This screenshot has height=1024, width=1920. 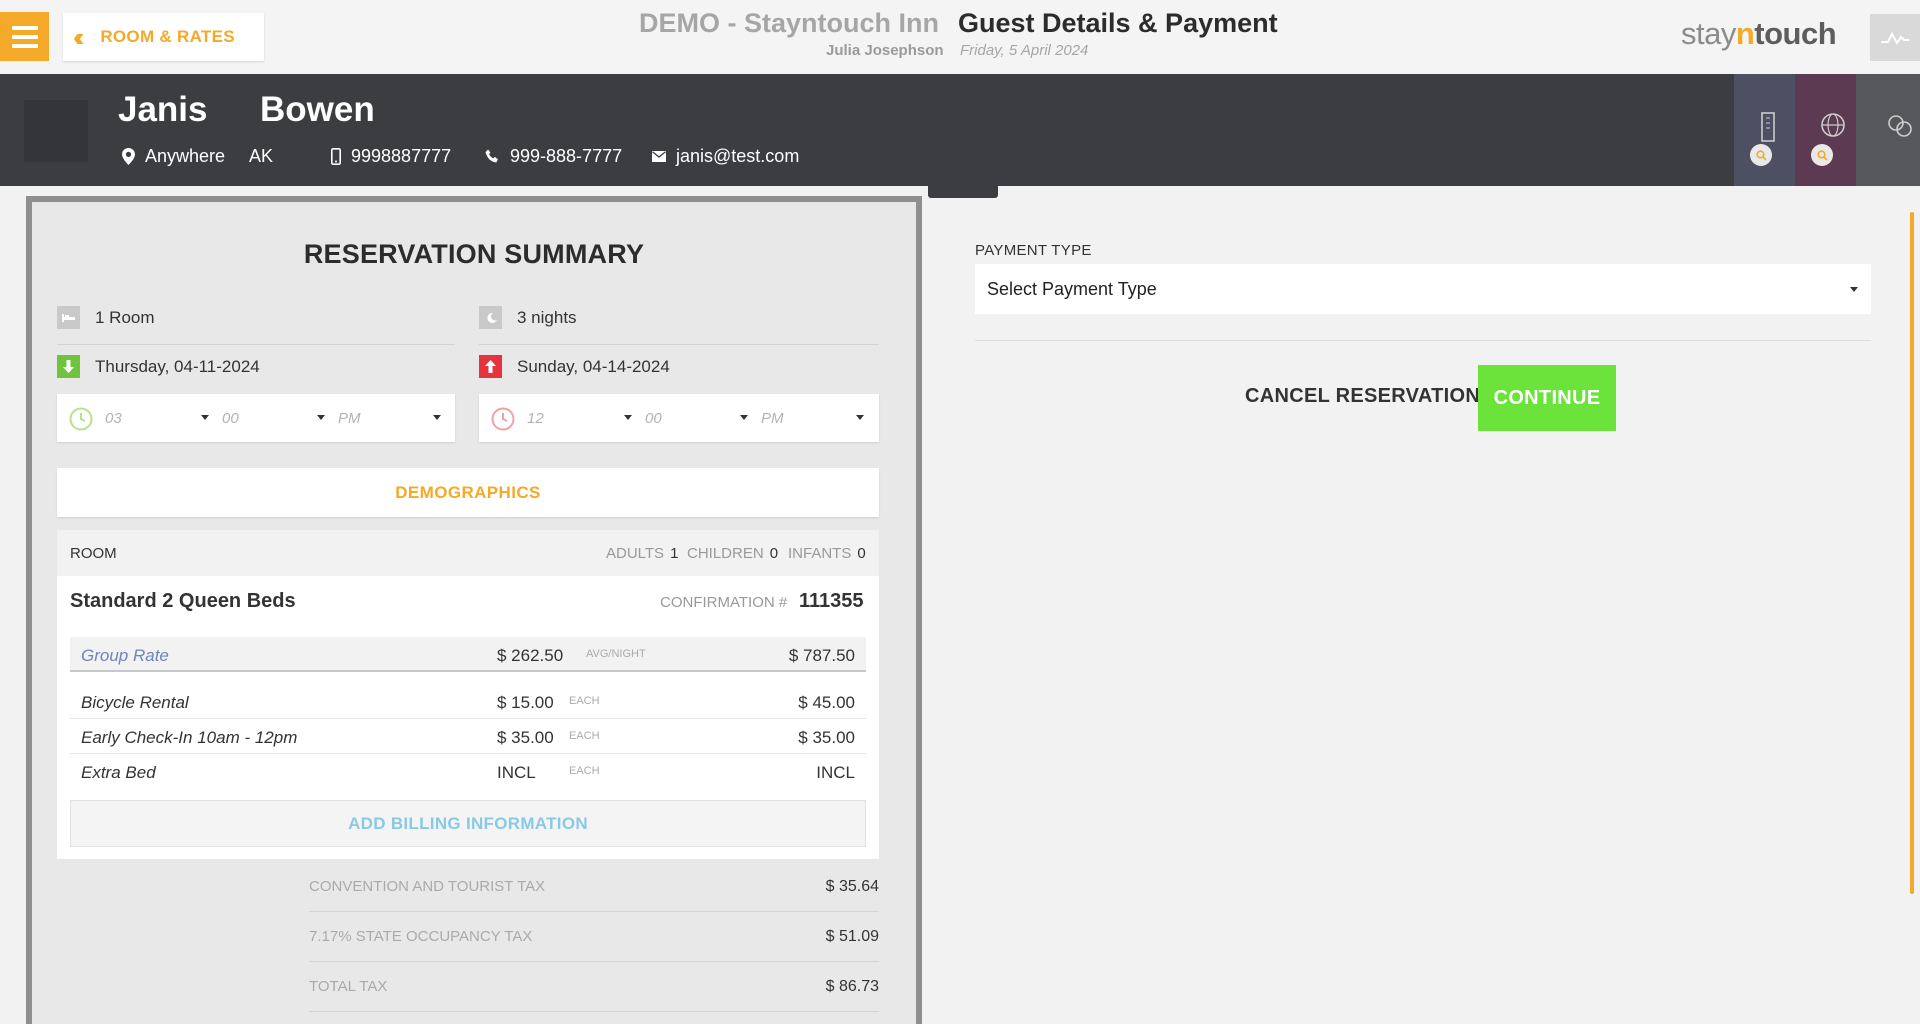 What do you see at coordinates (1900, 126) in the screenshot?
I see `group-icon` at bounding box center [1900, 126].